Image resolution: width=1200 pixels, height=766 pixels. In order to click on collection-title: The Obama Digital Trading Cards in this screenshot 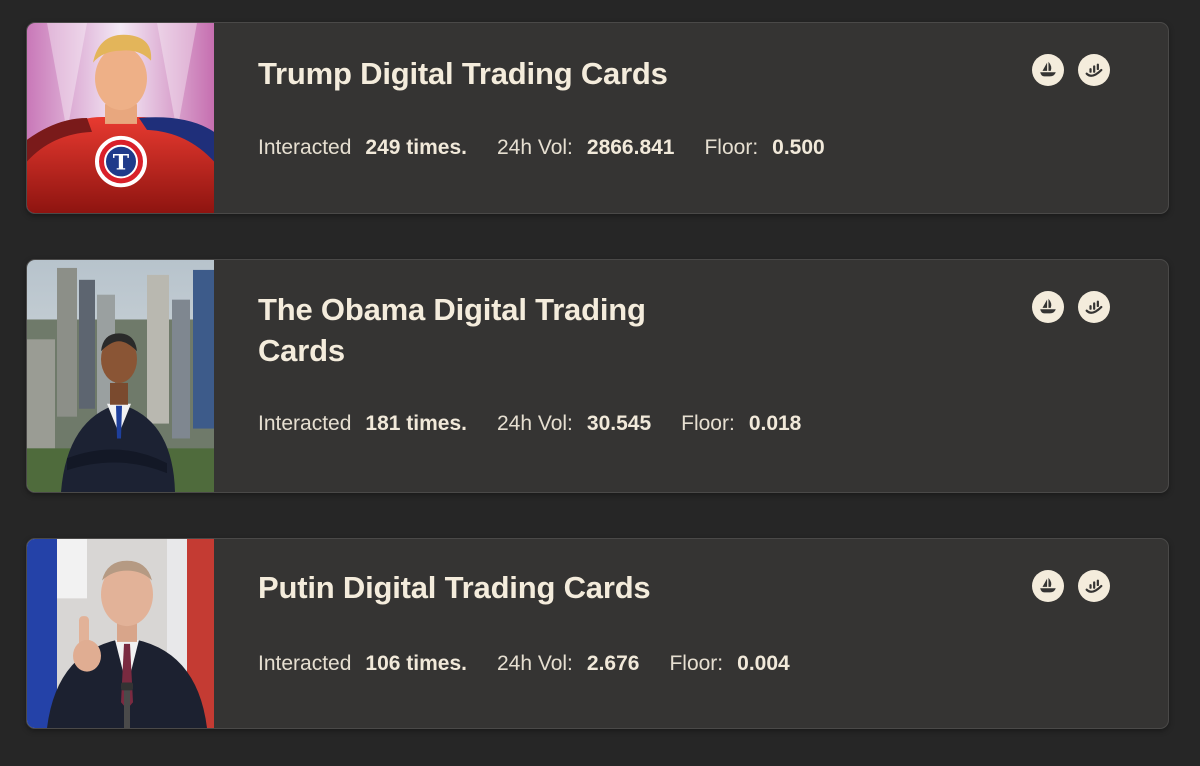, I will do `click(488, 330)`.